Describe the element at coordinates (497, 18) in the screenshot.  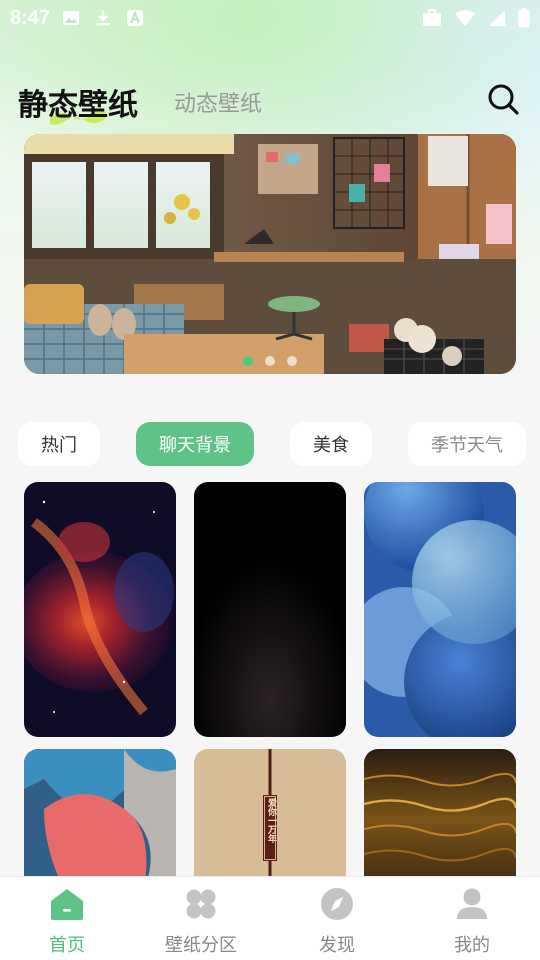
I see `signal-icon` at that location.